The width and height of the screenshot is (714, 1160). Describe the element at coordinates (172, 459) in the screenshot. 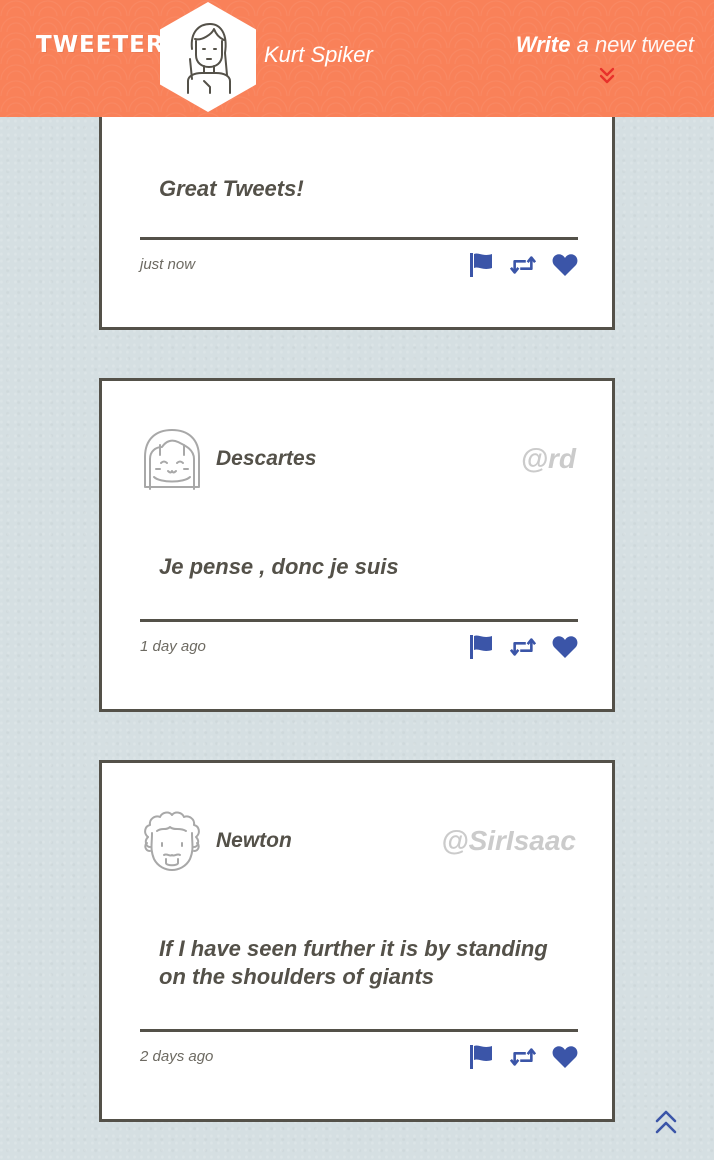

I see `girl-avatar-icon` at that location.